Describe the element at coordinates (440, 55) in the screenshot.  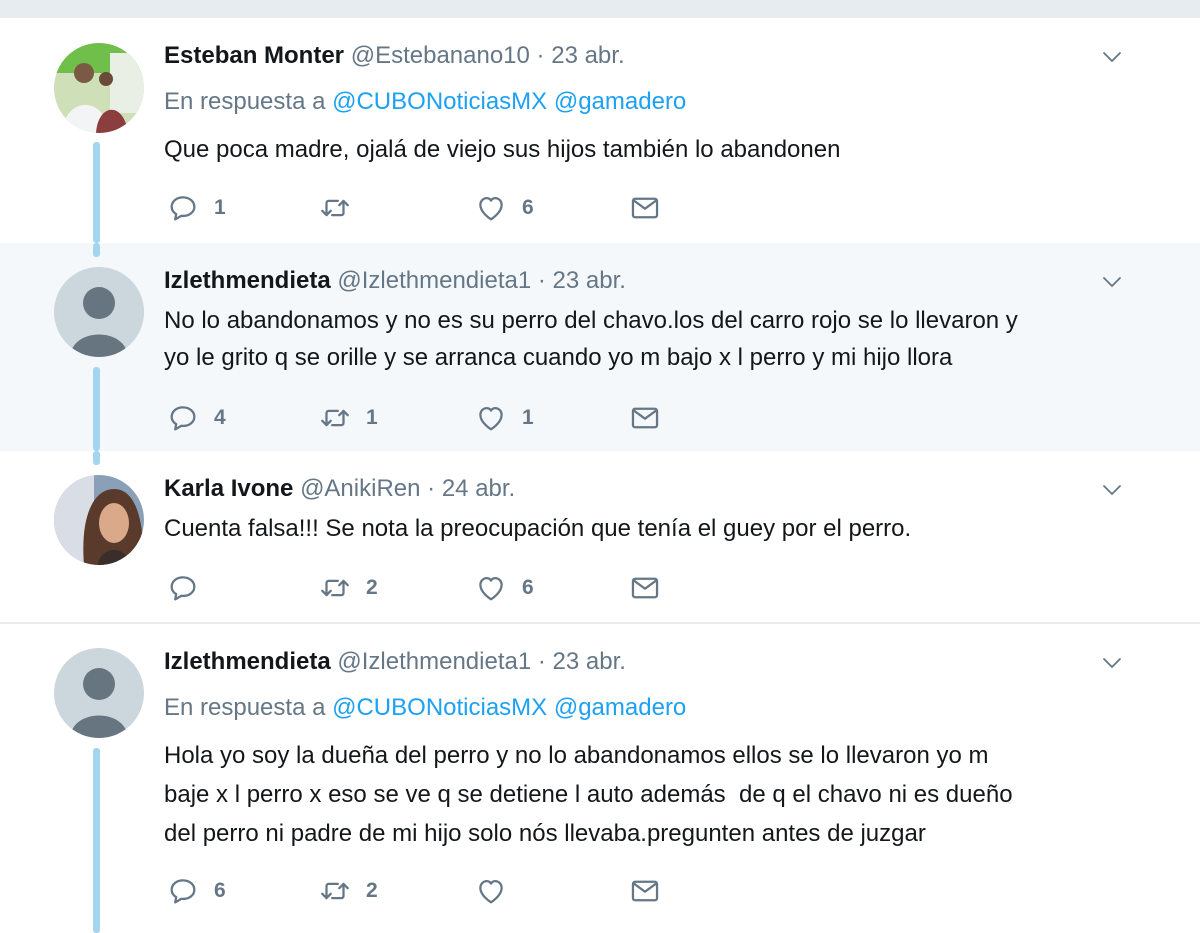
I see `author-handle: @Estebanano10` at that location.